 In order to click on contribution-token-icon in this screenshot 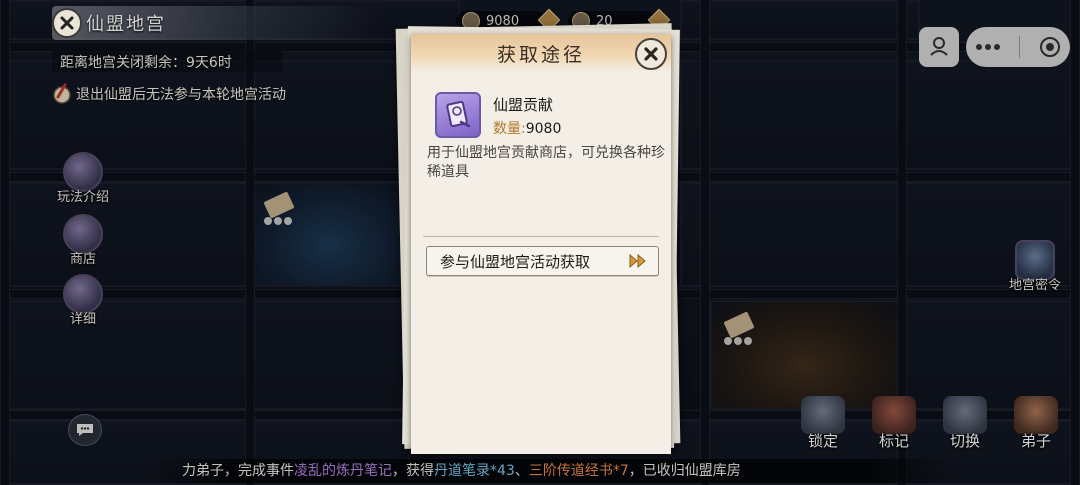, I will do `click(458, 115)`.